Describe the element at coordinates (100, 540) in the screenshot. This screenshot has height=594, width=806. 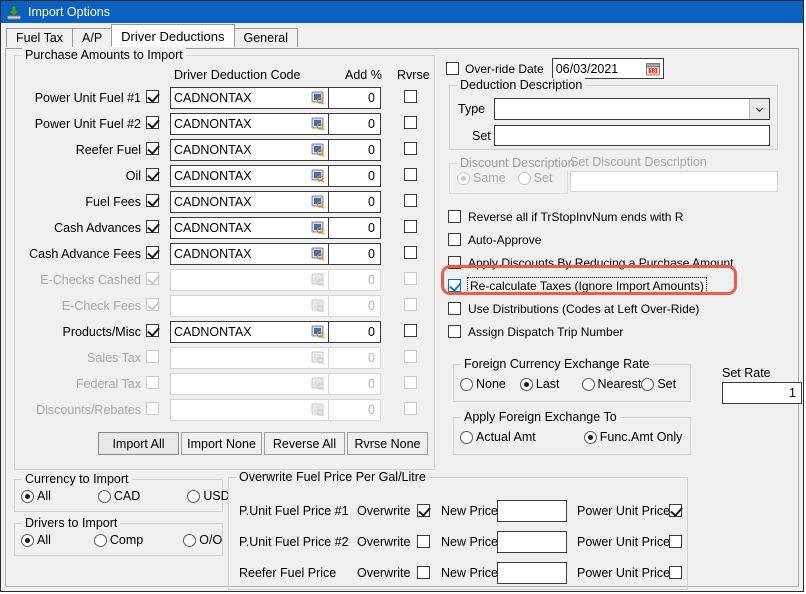
I see `drivers-radio-comp` at that location.